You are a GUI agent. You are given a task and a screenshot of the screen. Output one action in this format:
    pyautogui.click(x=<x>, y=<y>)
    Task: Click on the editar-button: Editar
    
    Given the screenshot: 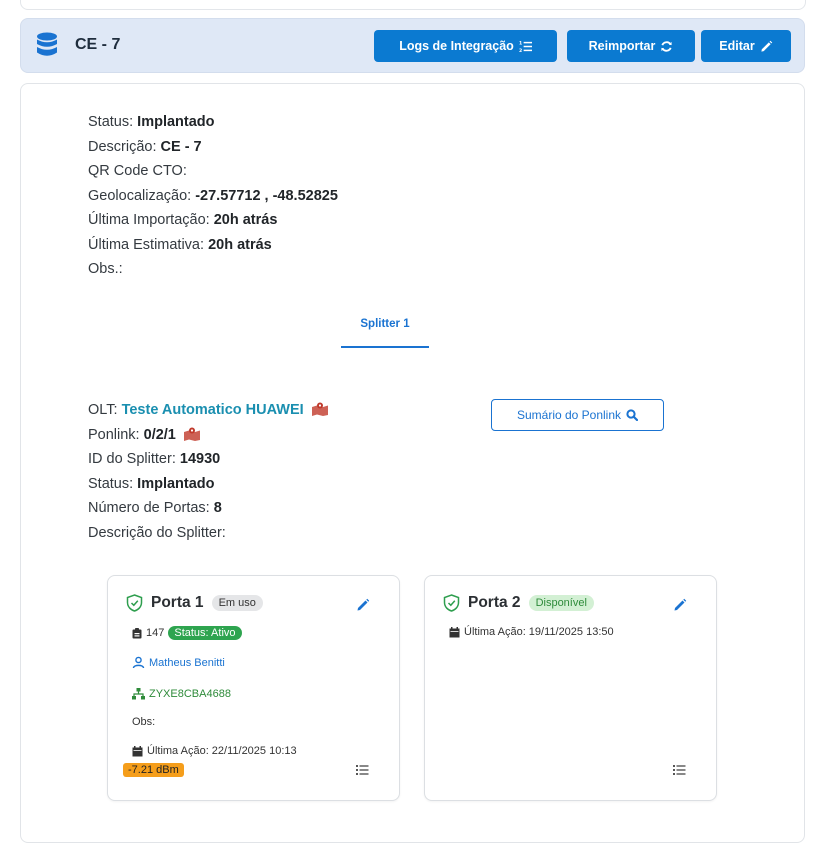 What is the action you would take?
    pyautogui.click(x=746, y=46)
    